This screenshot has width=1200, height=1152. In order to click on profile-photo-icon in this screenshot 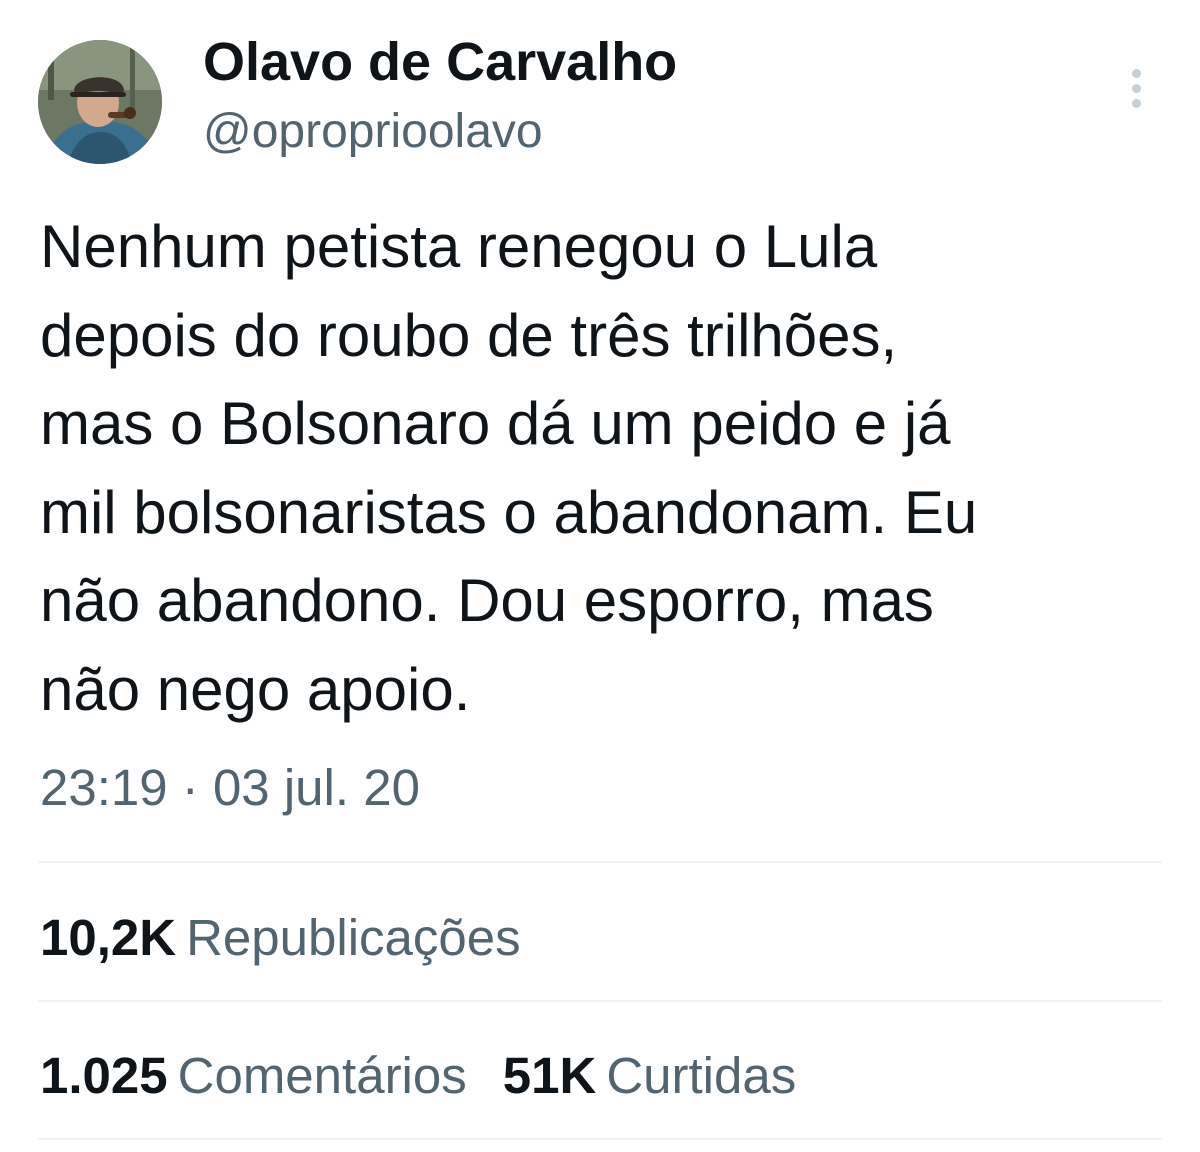, I will do `click(100, 102)`.